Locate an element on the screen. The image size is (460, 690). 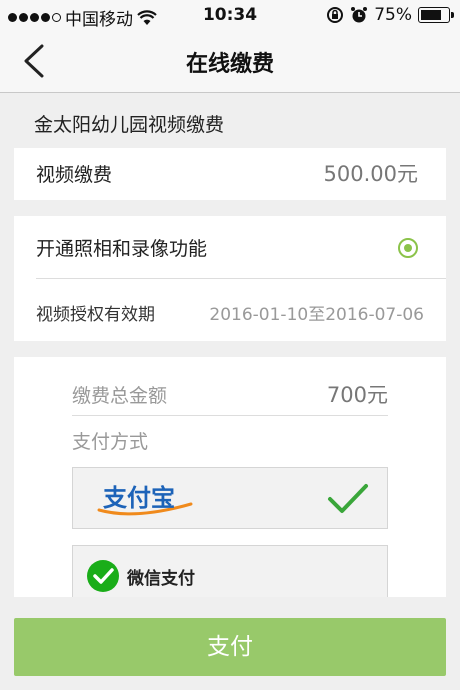
wechat-pay-logo: 微信支付 is located at coordinates (141, 576).